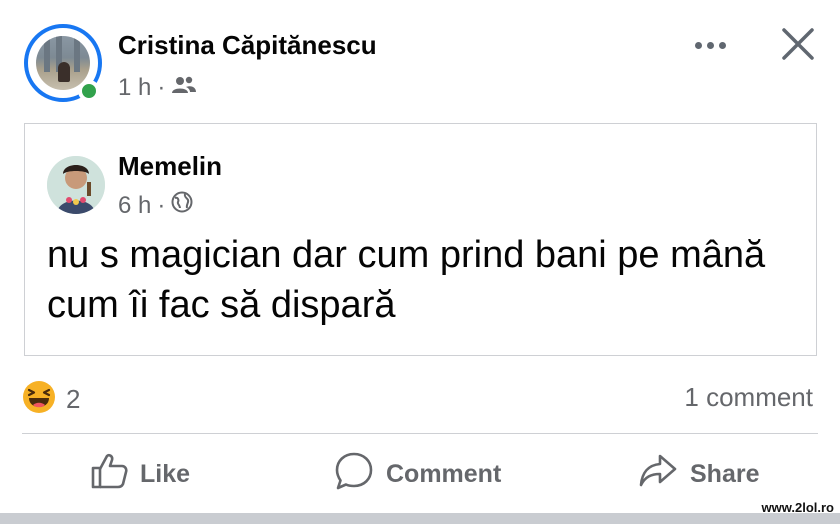 The width and height of the screenshot is (840, 524). Describe the element at coordinates (165, 473) in the screenshot. I see `like-label: Like` at that location.